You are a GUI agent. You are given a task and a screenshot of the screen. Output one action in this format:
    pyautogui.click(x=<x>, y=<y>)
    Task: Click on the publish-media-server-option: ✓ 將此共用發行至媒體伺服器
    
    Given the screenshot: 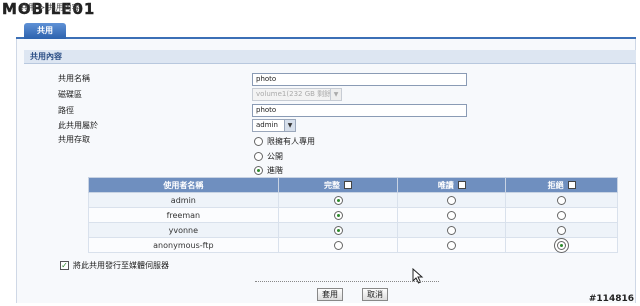 What is the action you would take?
    pyautogui.click(x=114, y=265)
    